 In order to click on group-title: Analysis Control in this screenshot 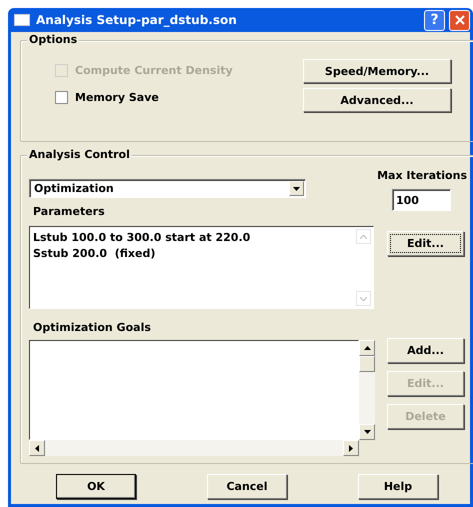, I will do `click(79, 154)`.